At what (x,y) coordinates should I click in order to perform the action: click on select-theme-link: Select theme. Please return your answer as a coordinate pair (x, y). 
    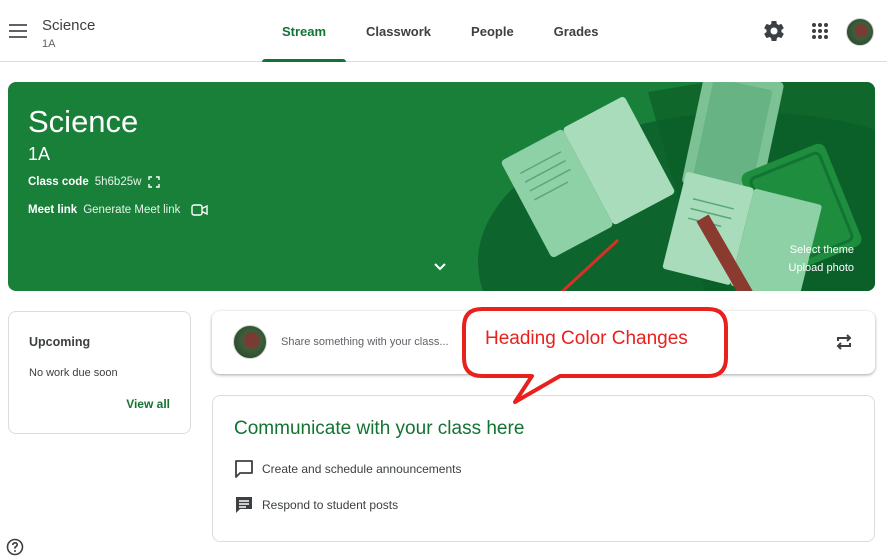
    Looking at the image, I should click on (822, 250).